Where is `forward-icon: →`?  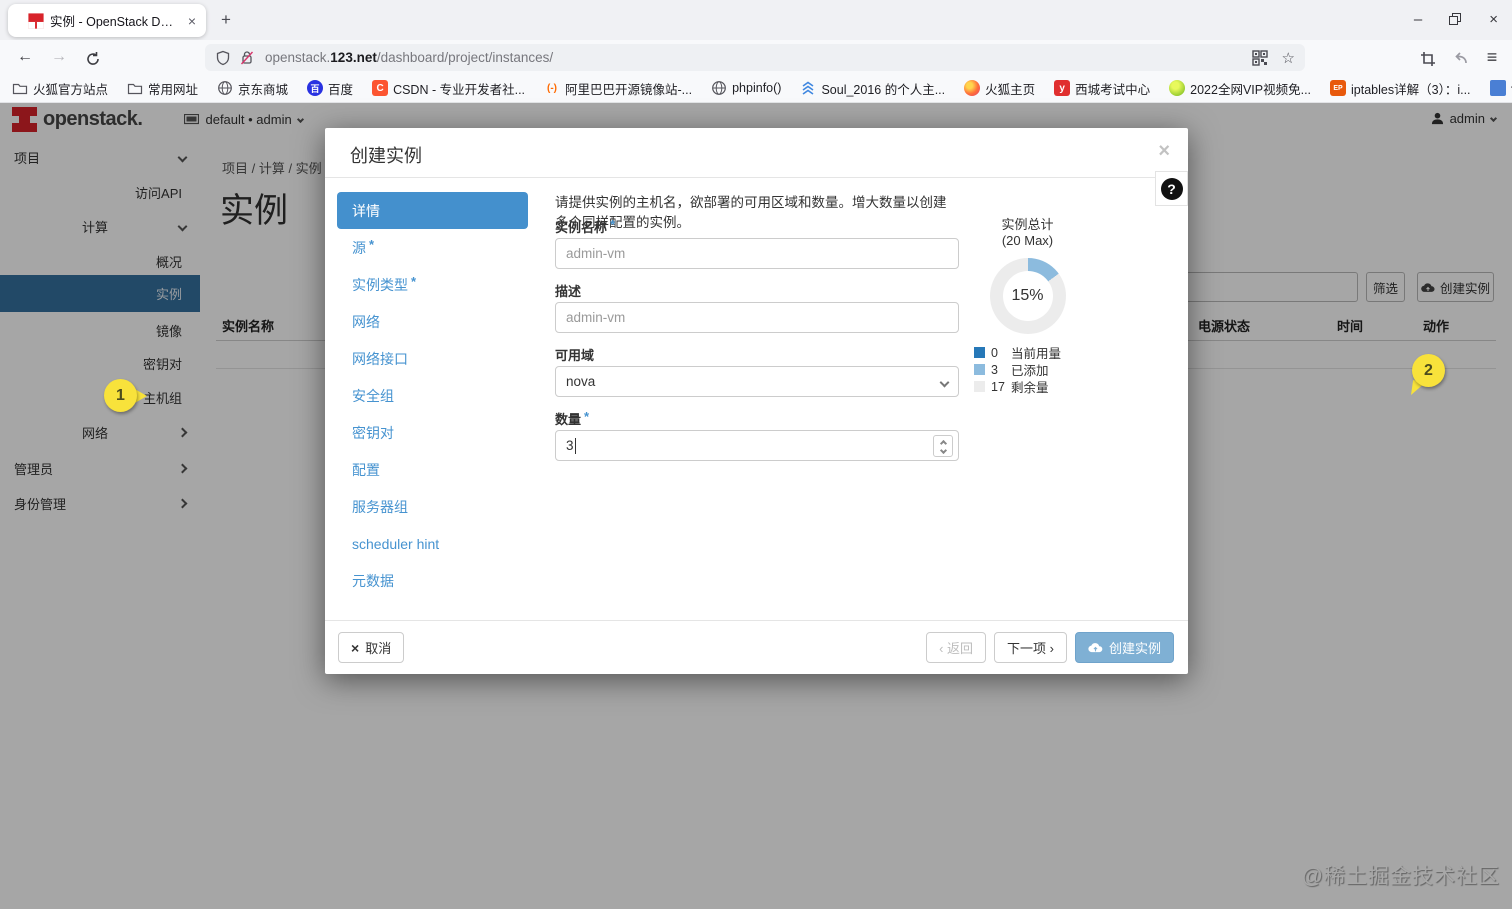 forward-icon: → is located at coordinates (59, 57).